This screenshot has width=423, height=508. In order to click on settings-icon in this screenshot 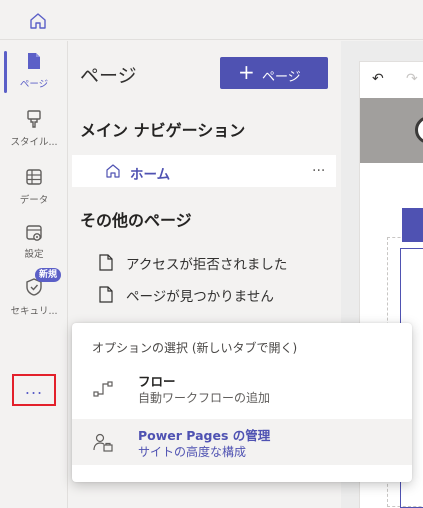, I will do `click(34, 233)`.